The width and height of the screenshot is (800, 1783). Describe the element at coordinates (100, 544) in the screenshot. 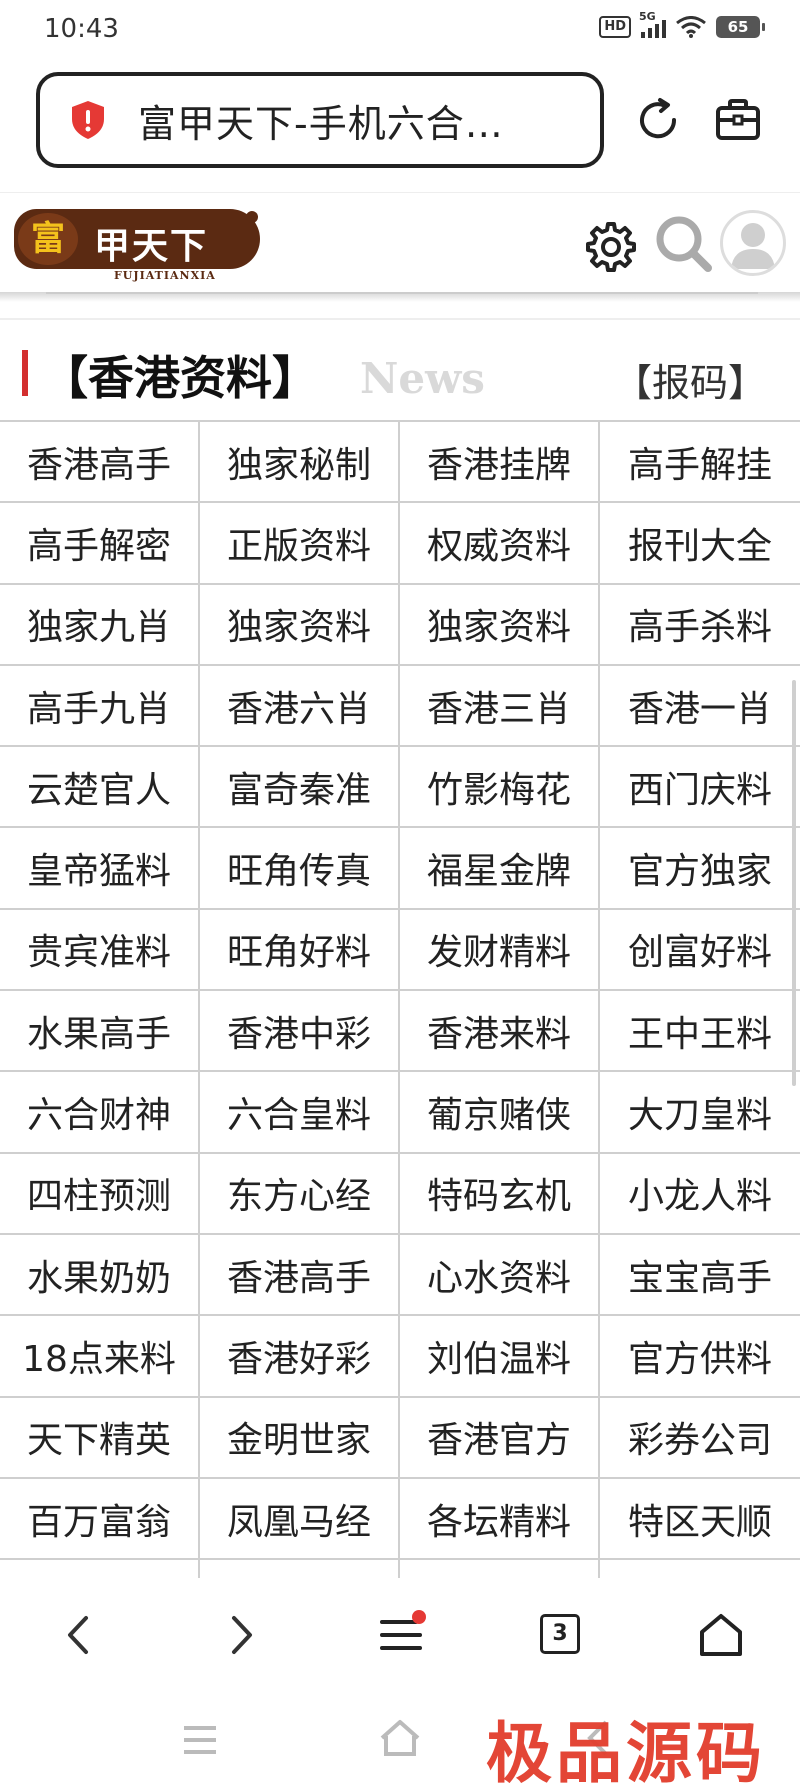

I see `grid-link: 高手解密` at that location.